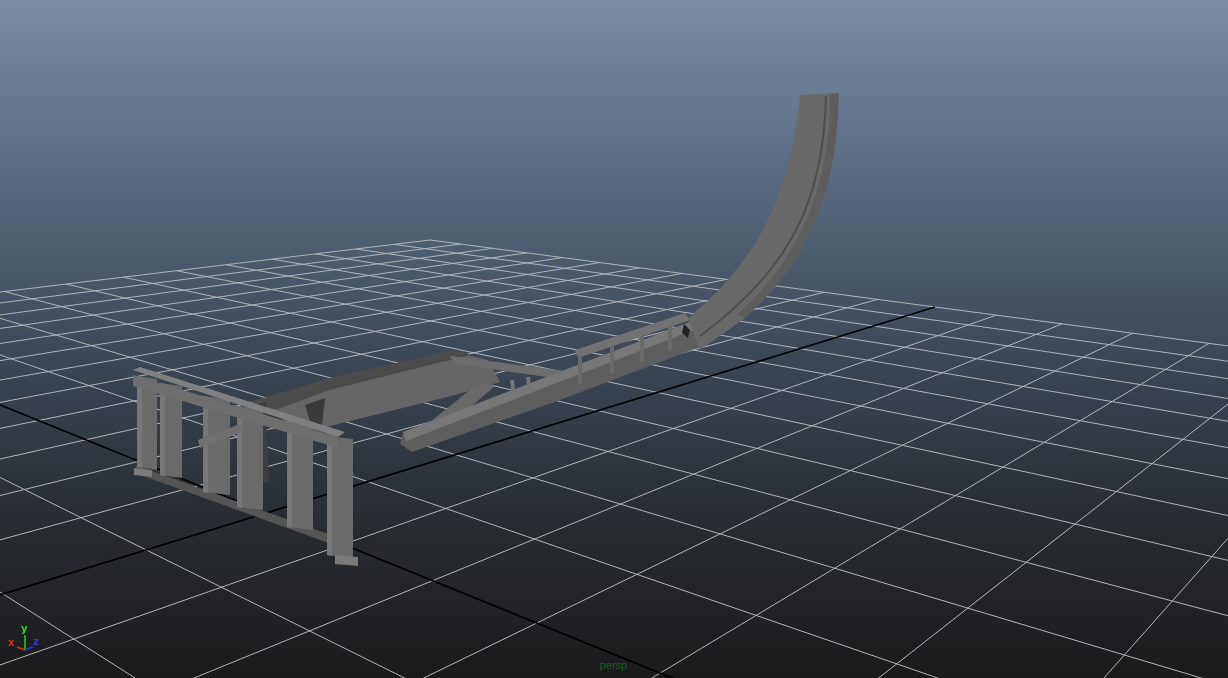 The height and width of the screenshot is (678, 1228). What do you see at coordinates (24, 643) in the screenshot?
I see `axis-gizmo-icon` at bounding box center [24, 643].